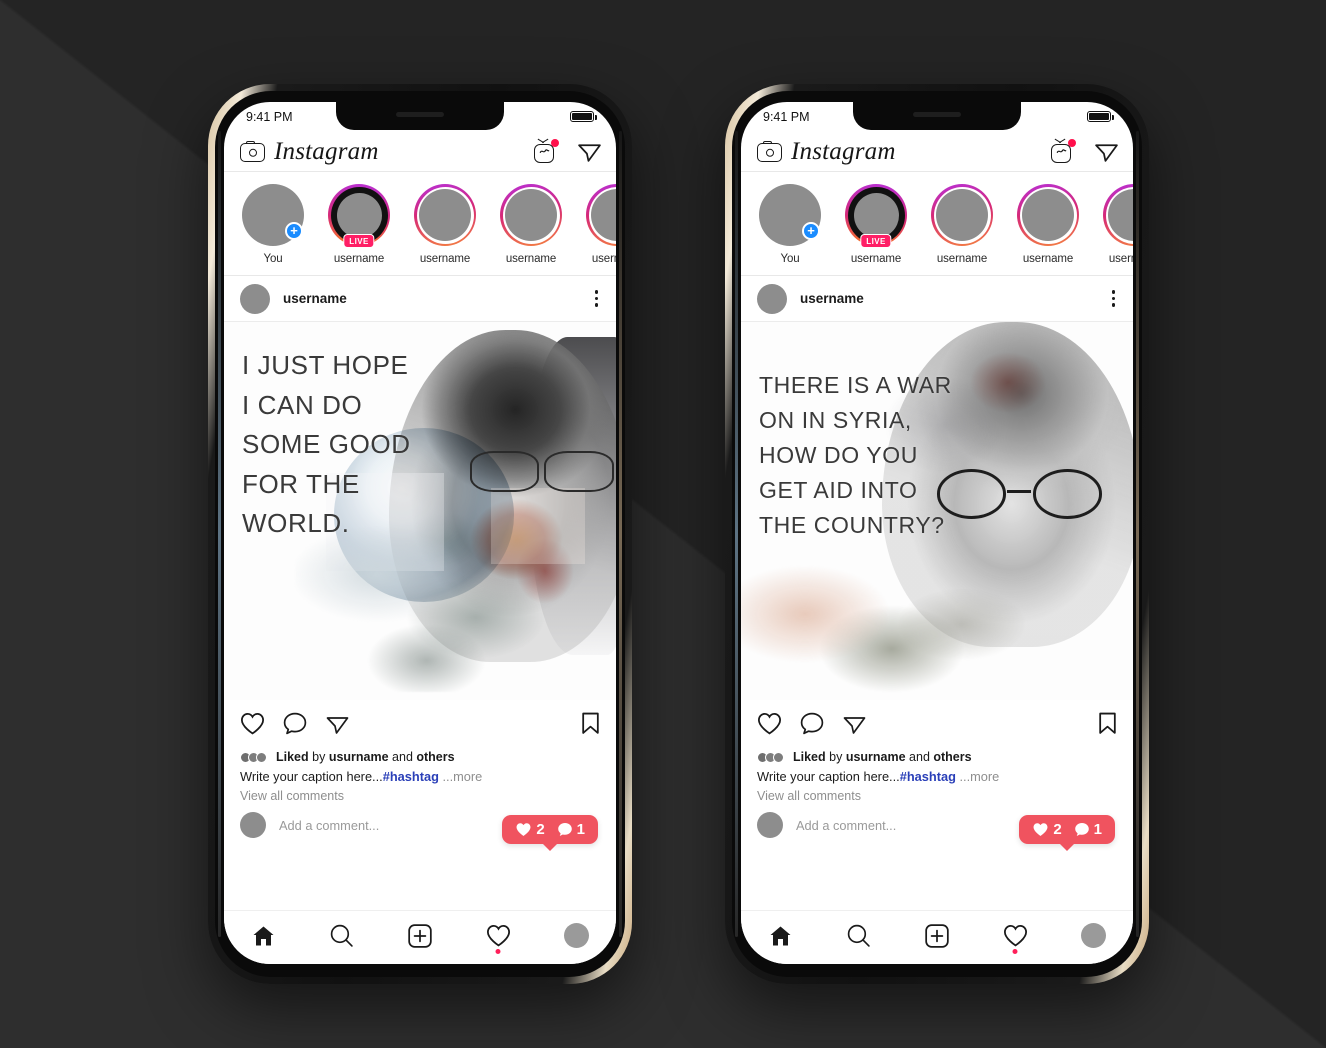  I want to click on quote-line: THERE IS A WAR, so click(855, 385).